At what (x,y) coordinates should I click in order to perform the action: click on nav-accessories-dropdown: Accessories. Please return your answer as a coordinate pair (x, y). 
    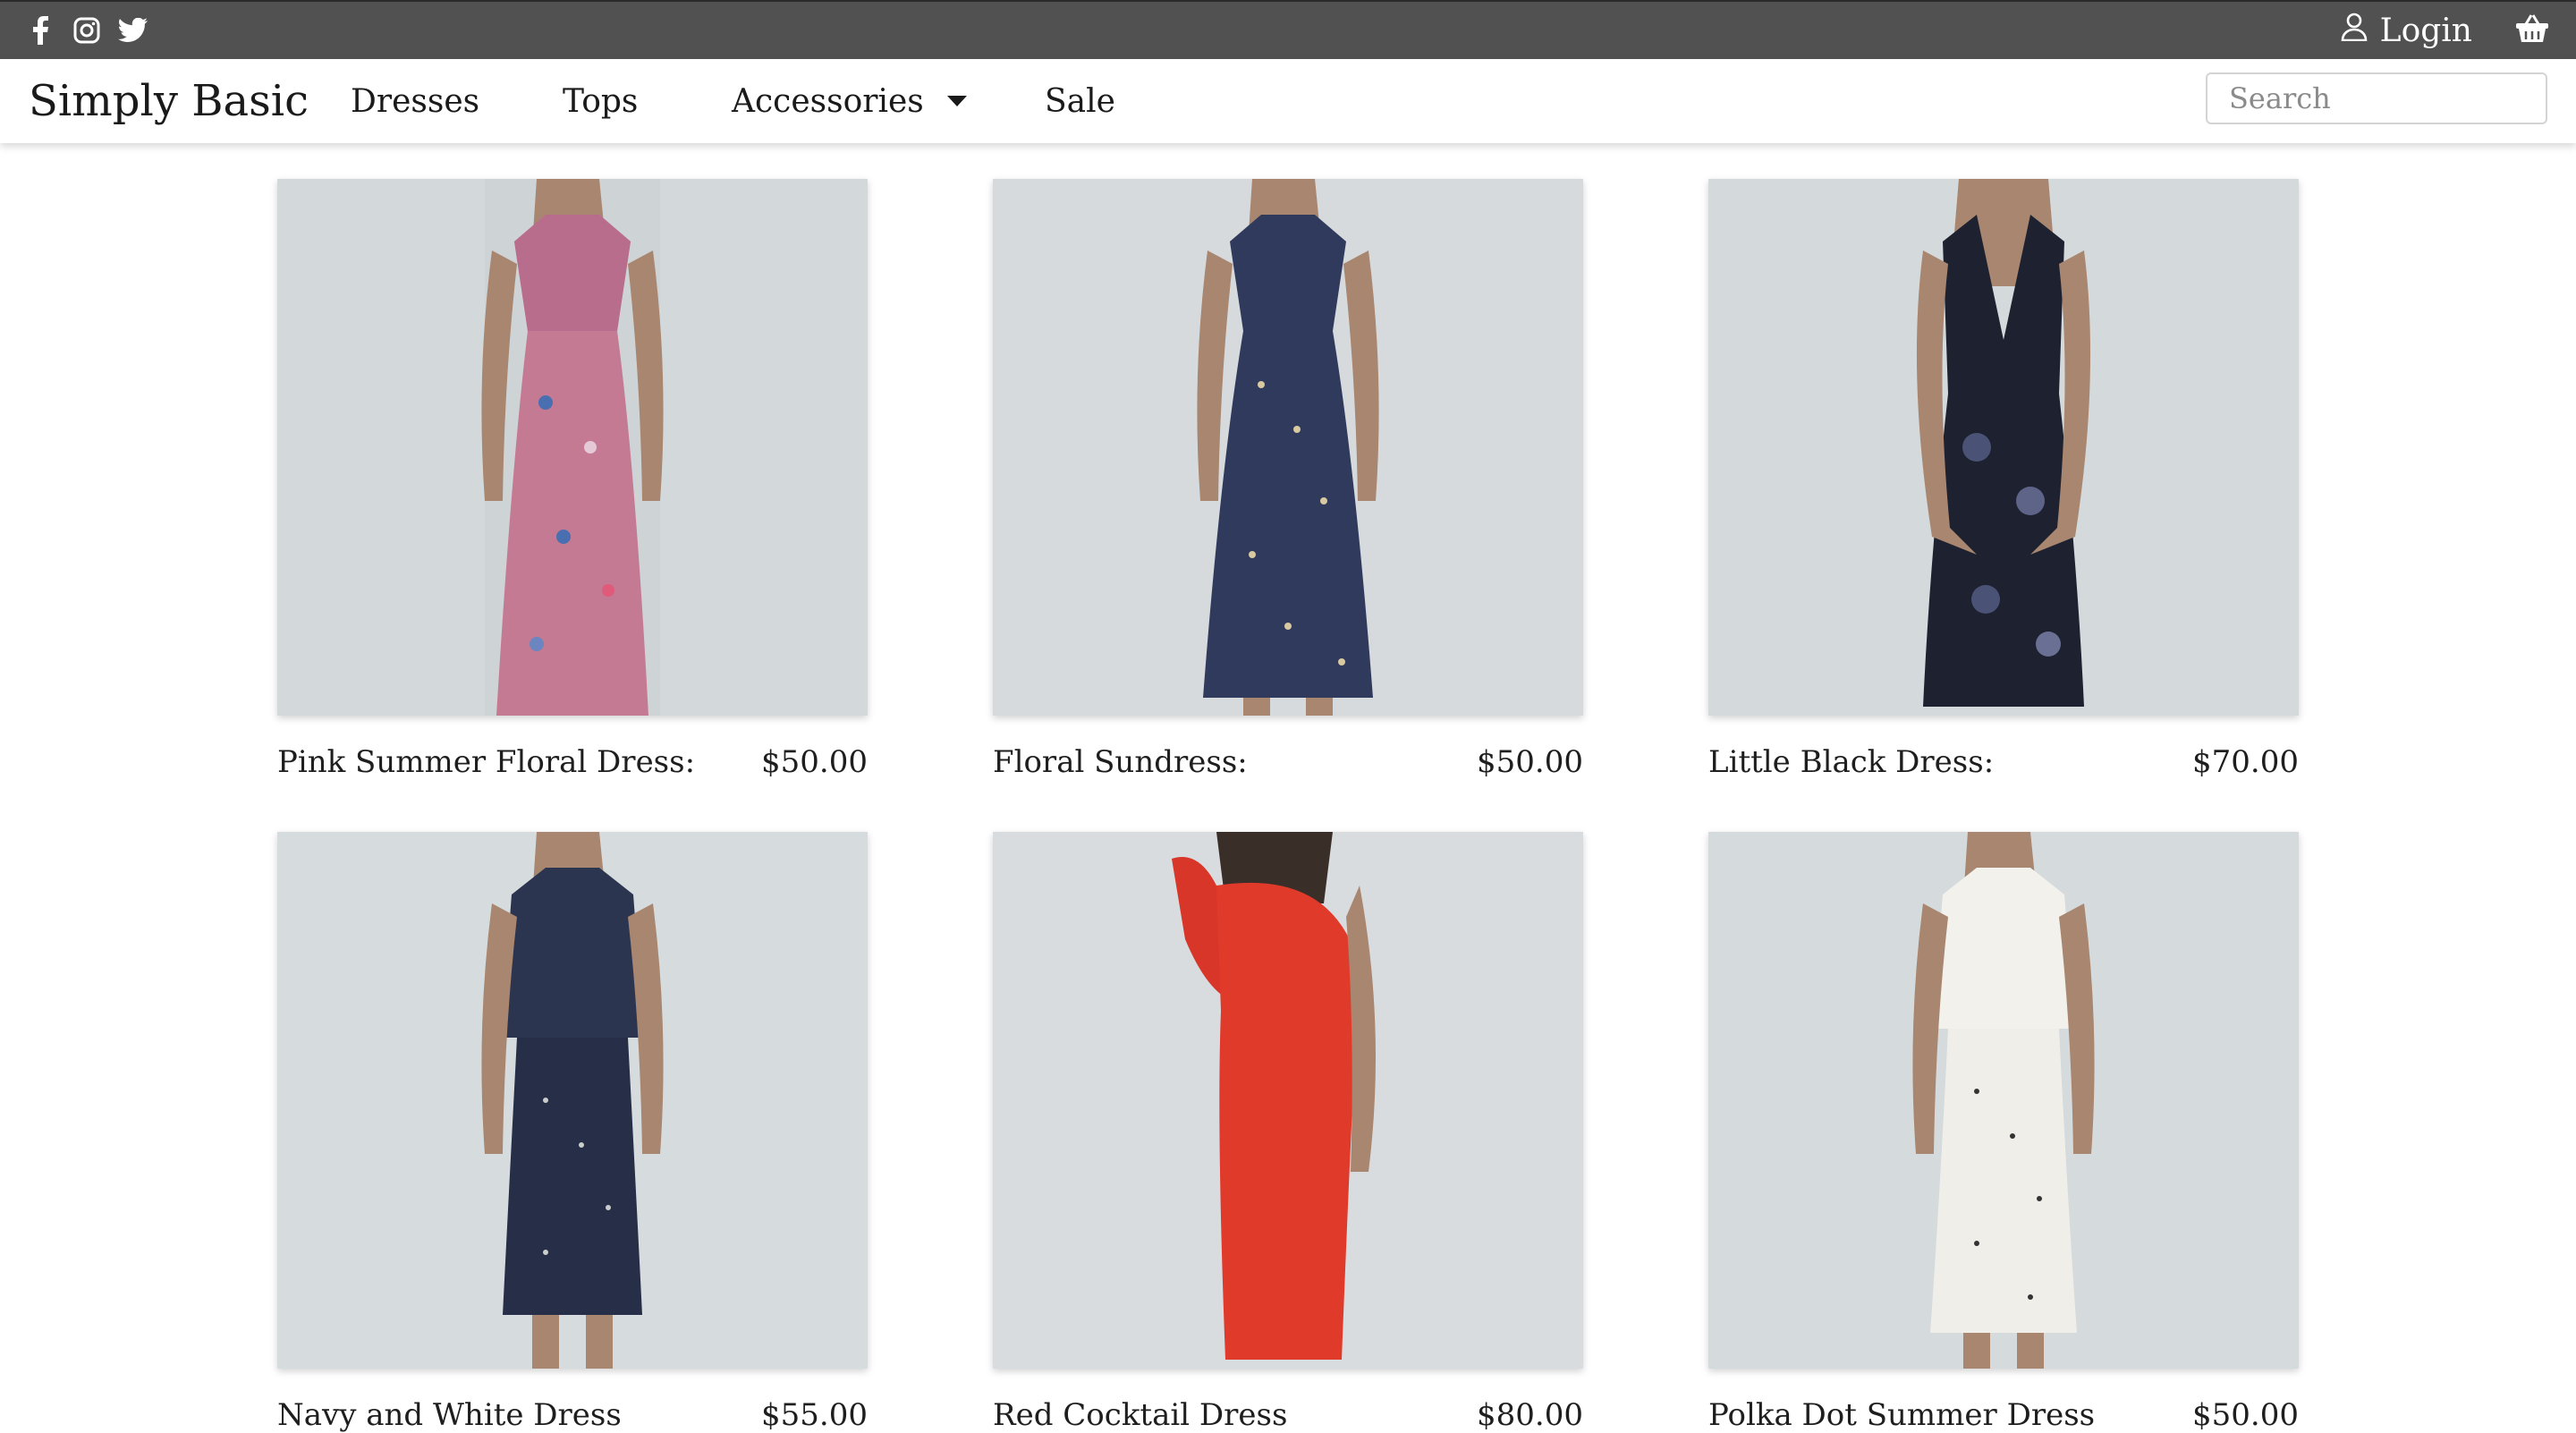
    Looking at the image, I should click on (849, 101).